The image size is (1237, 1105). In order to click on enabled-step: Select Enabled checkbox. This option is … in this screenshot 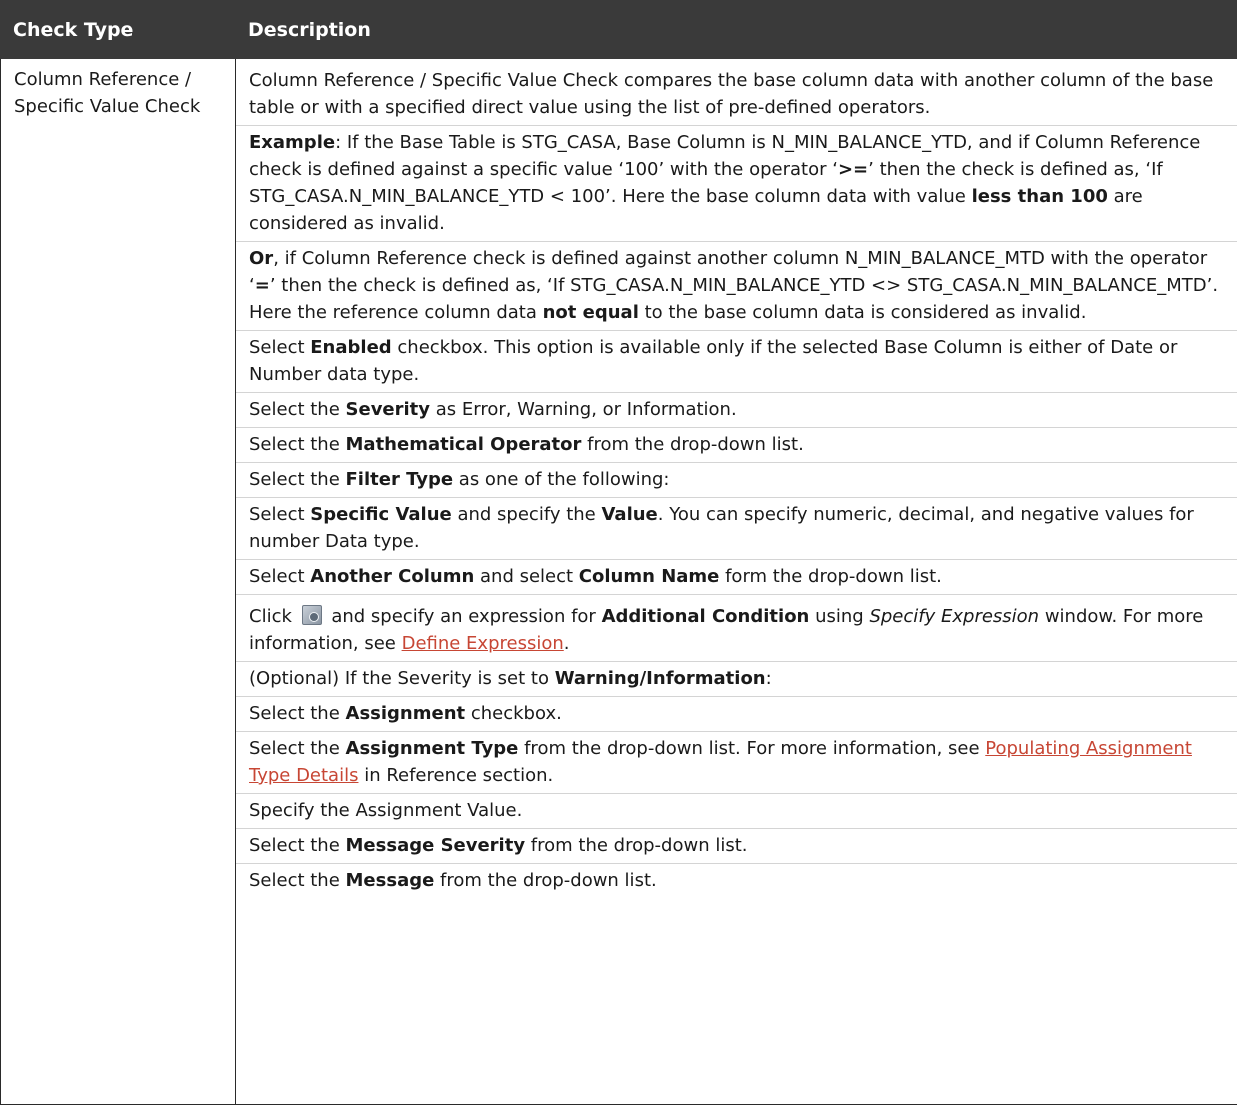, I will do `click(736, 362)`.